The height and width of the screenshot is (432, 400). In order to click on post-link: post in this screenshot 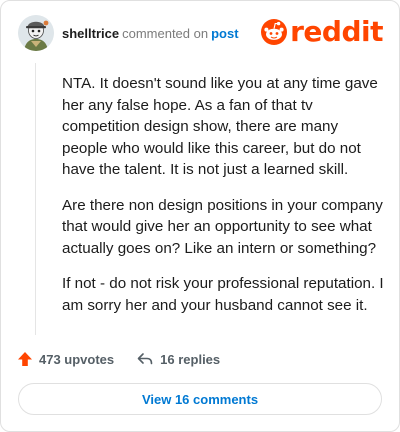, I will do `click(224, 33)`.